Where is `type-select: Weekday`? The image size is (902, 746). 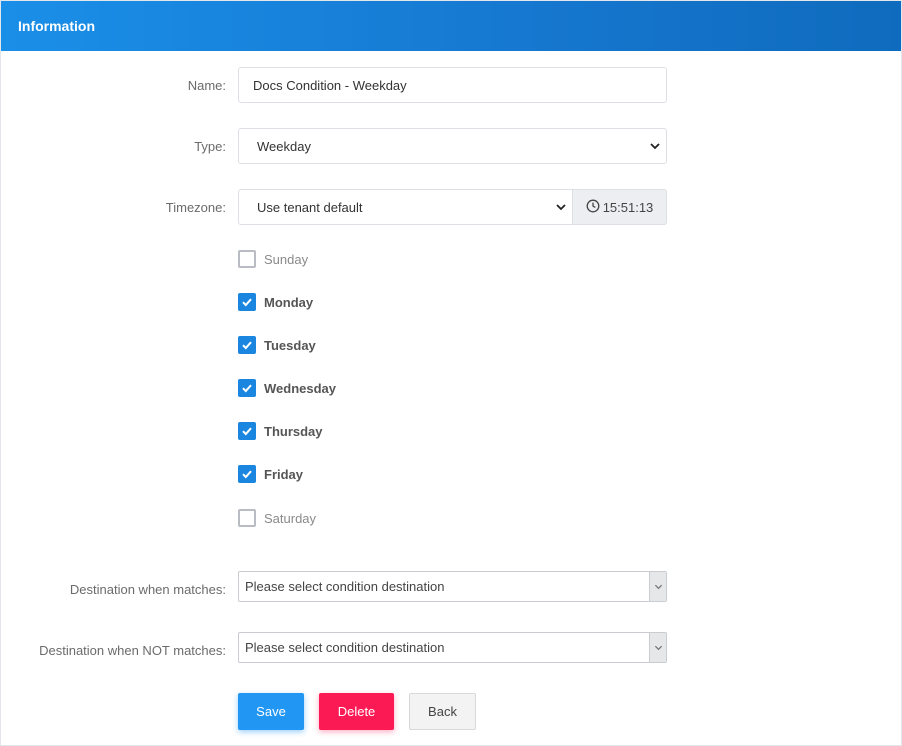
type-select: Weekday is located at coordinates (452, 146).